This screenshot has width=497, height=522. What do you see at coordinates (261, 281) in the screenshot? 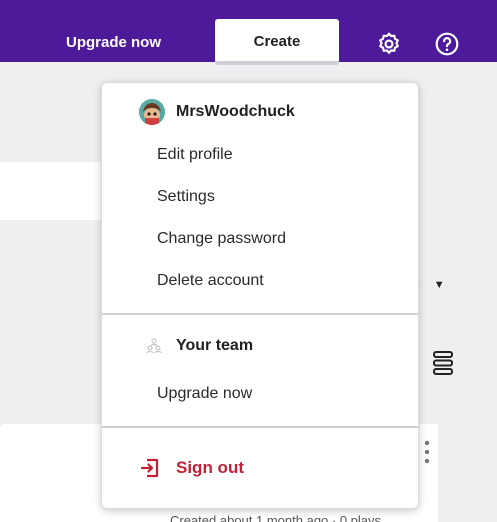
I see `menu-item-delete-account: Delete account` at bounding box center [261, 281].